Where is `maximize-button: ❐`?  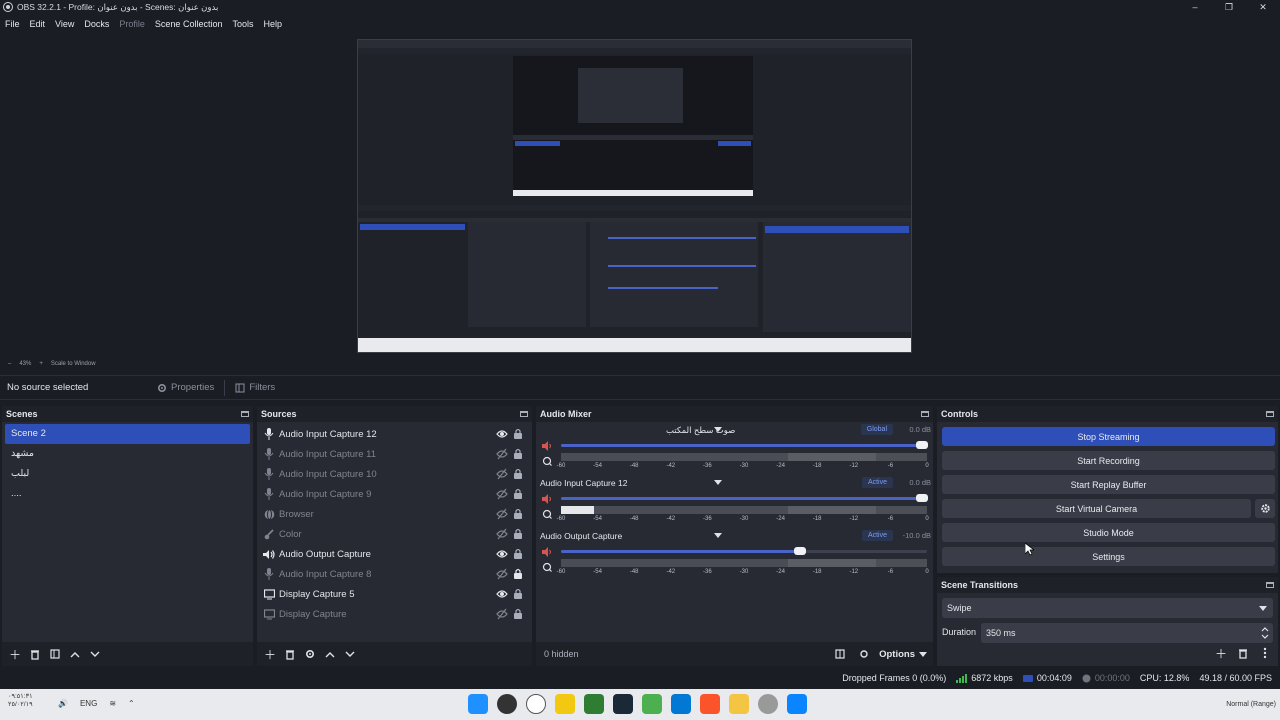
maximize-button: ❐ is located at coordinates (1229, 7).